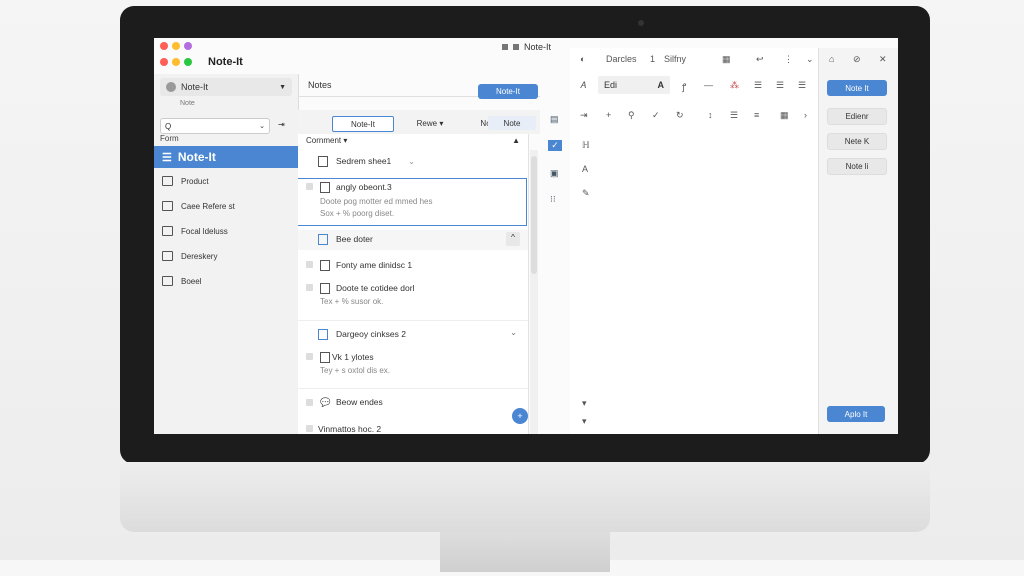 The height and width of the screenshot is (576, 1024). Describe the element at coordinates (413, 367) in the screenshot. I see `list-item: Vk 1 ylotes Tey + s oxtol dis ex.` at that location.